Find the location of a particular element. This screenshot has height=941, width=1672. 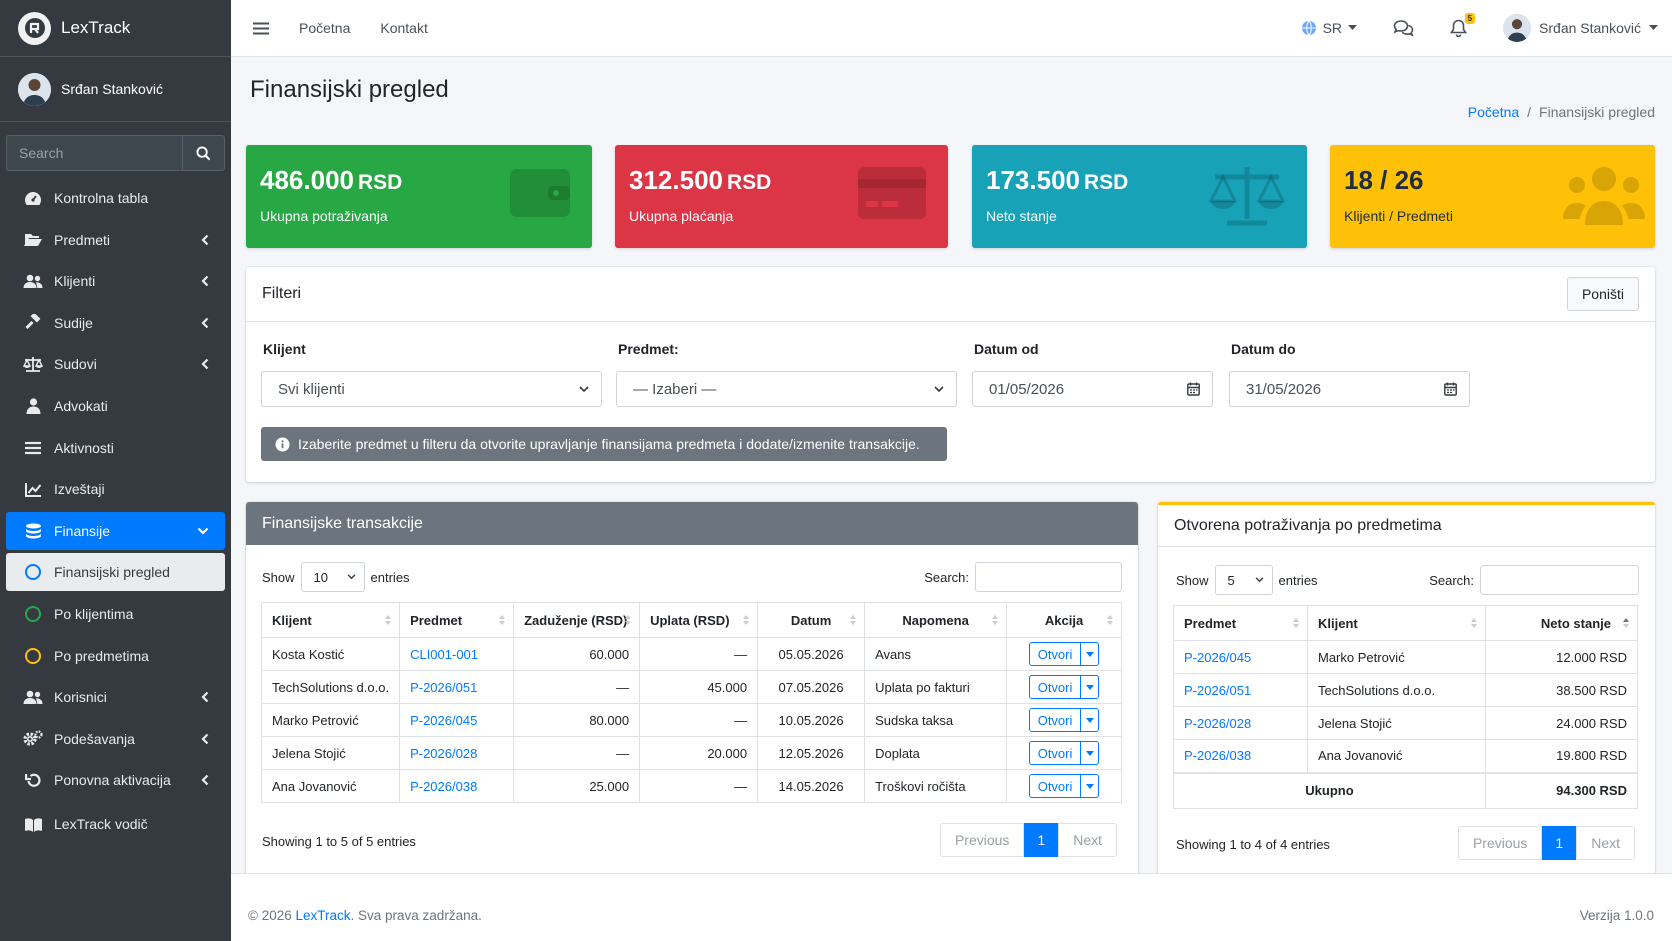

nav-link-contact: Kontakt is located at coordinates (403, 28).